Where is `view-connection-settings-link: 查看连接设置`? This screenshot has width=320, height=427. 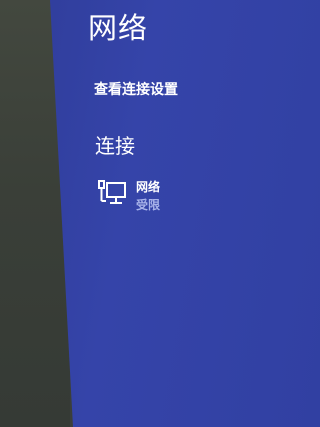 view-connection-settings-link: 查看连接设置 is located at coordinates (136, 90).